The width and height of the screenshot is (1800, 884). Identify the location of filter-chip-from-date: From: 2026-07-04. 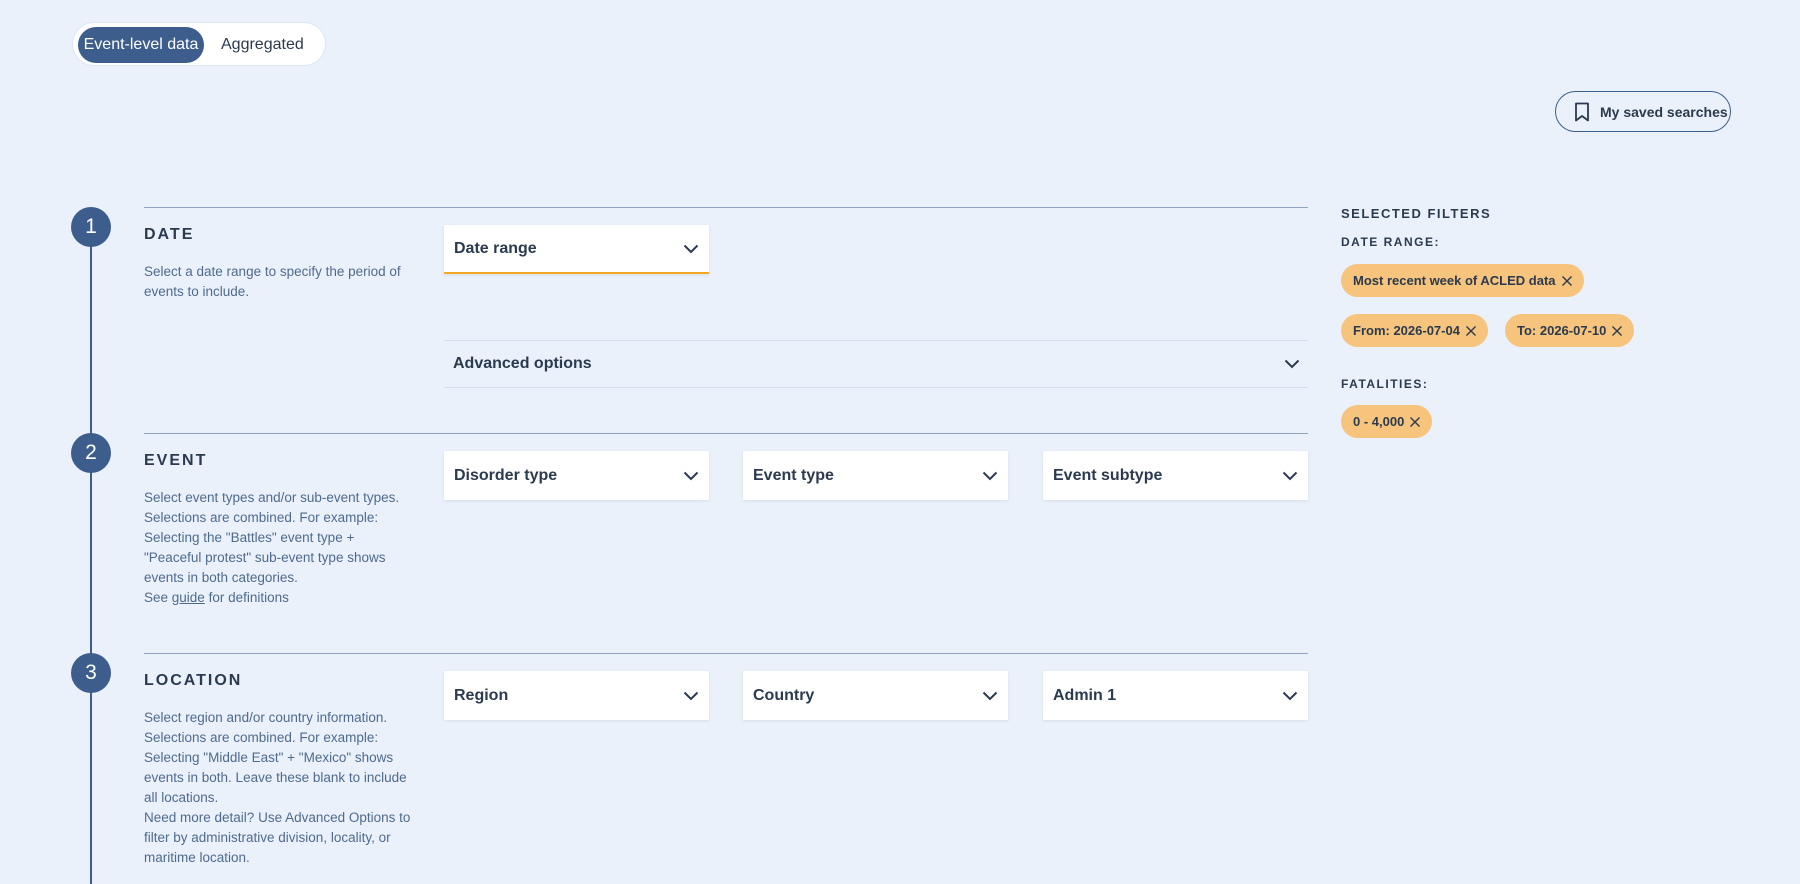
(1414, 330).